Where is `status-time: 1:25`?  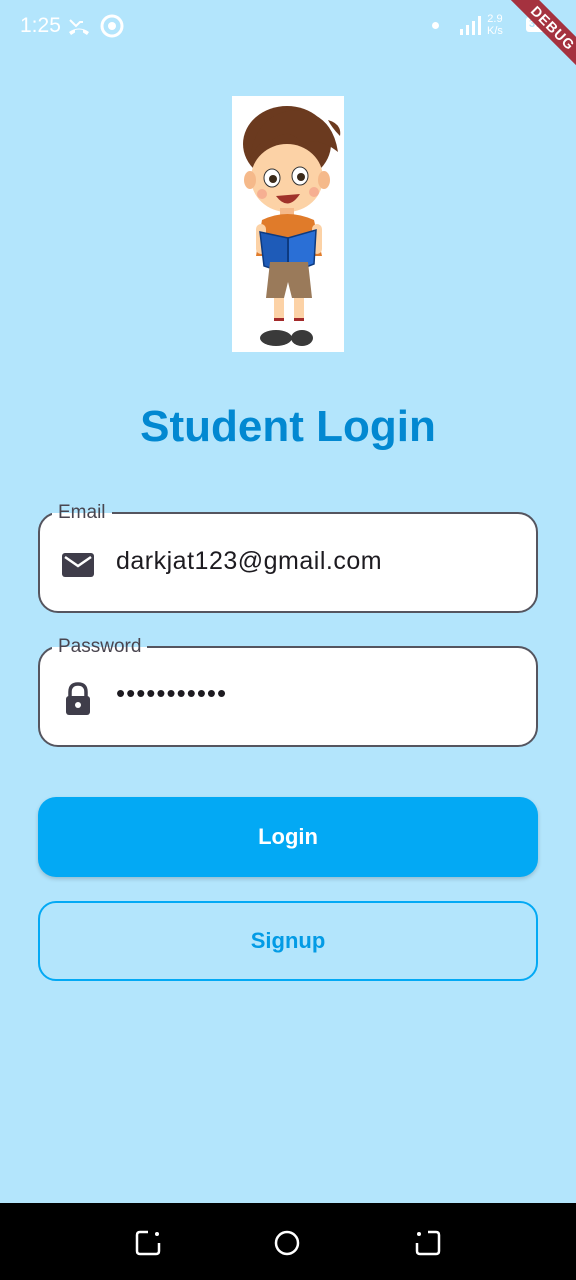 status-time: 1:25 is located at coordinates (40, 25).